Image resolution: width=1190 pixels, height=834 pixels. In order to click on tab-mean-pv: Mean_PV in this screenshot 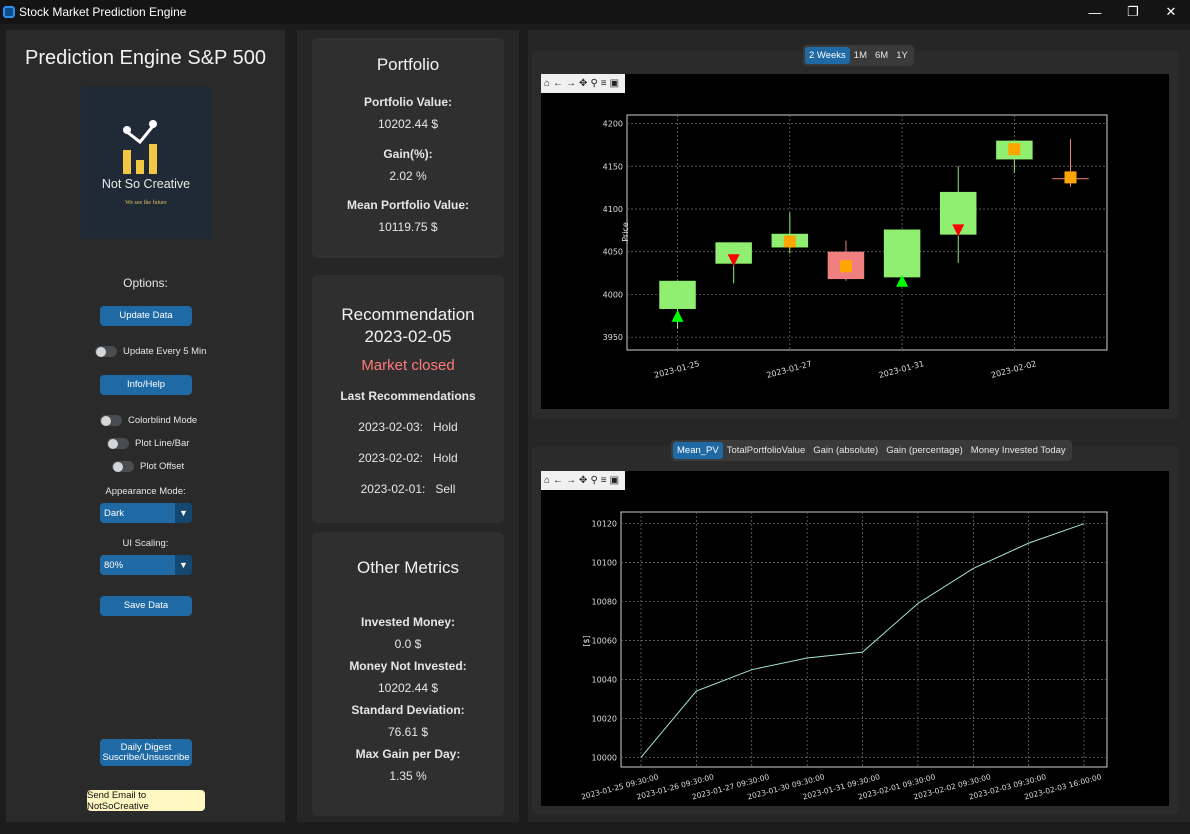, I will do `click(698, 450)`.